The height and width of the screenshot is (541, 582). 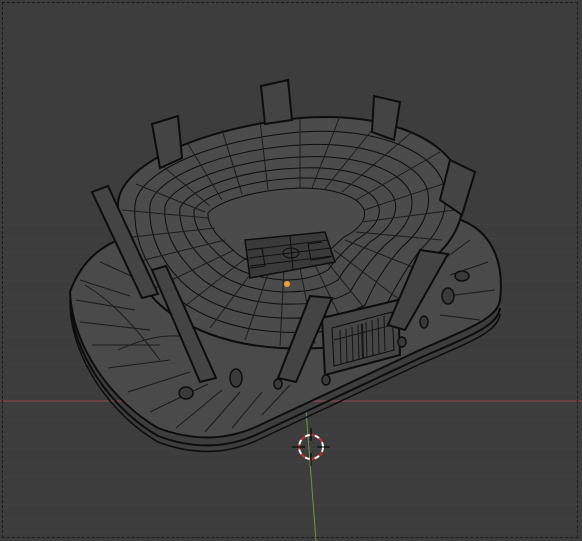 What do you see at coordinates (287, 284) in the screenshot?
I see `object-origin-icon` at bounding box center [287, 284].